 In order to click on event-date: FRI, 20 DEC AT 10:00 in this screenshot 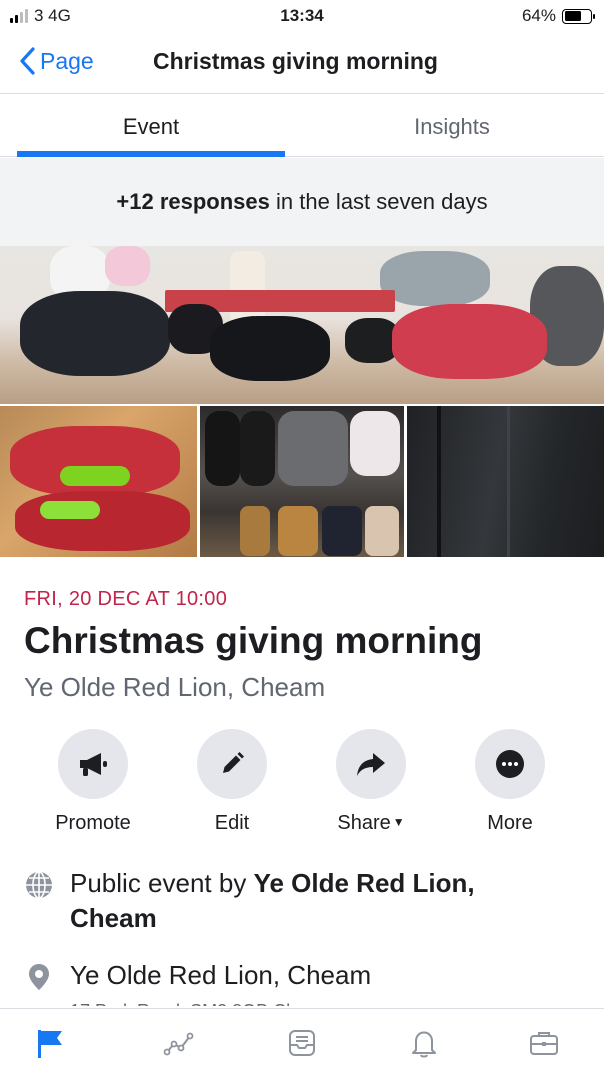, I will do `click(126, 599)`.